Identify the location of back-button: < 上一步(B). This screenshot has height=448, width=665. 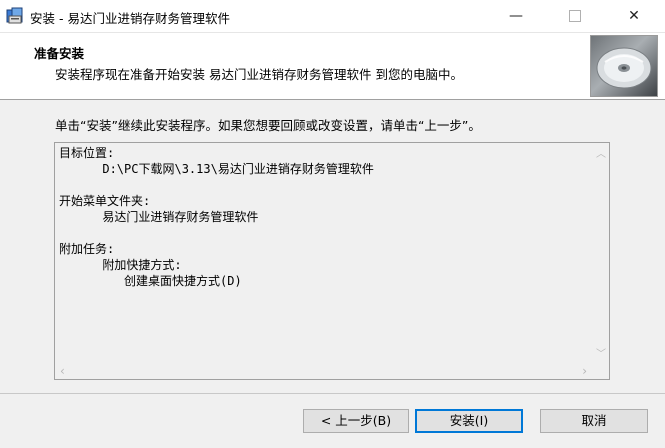
(356, 421).